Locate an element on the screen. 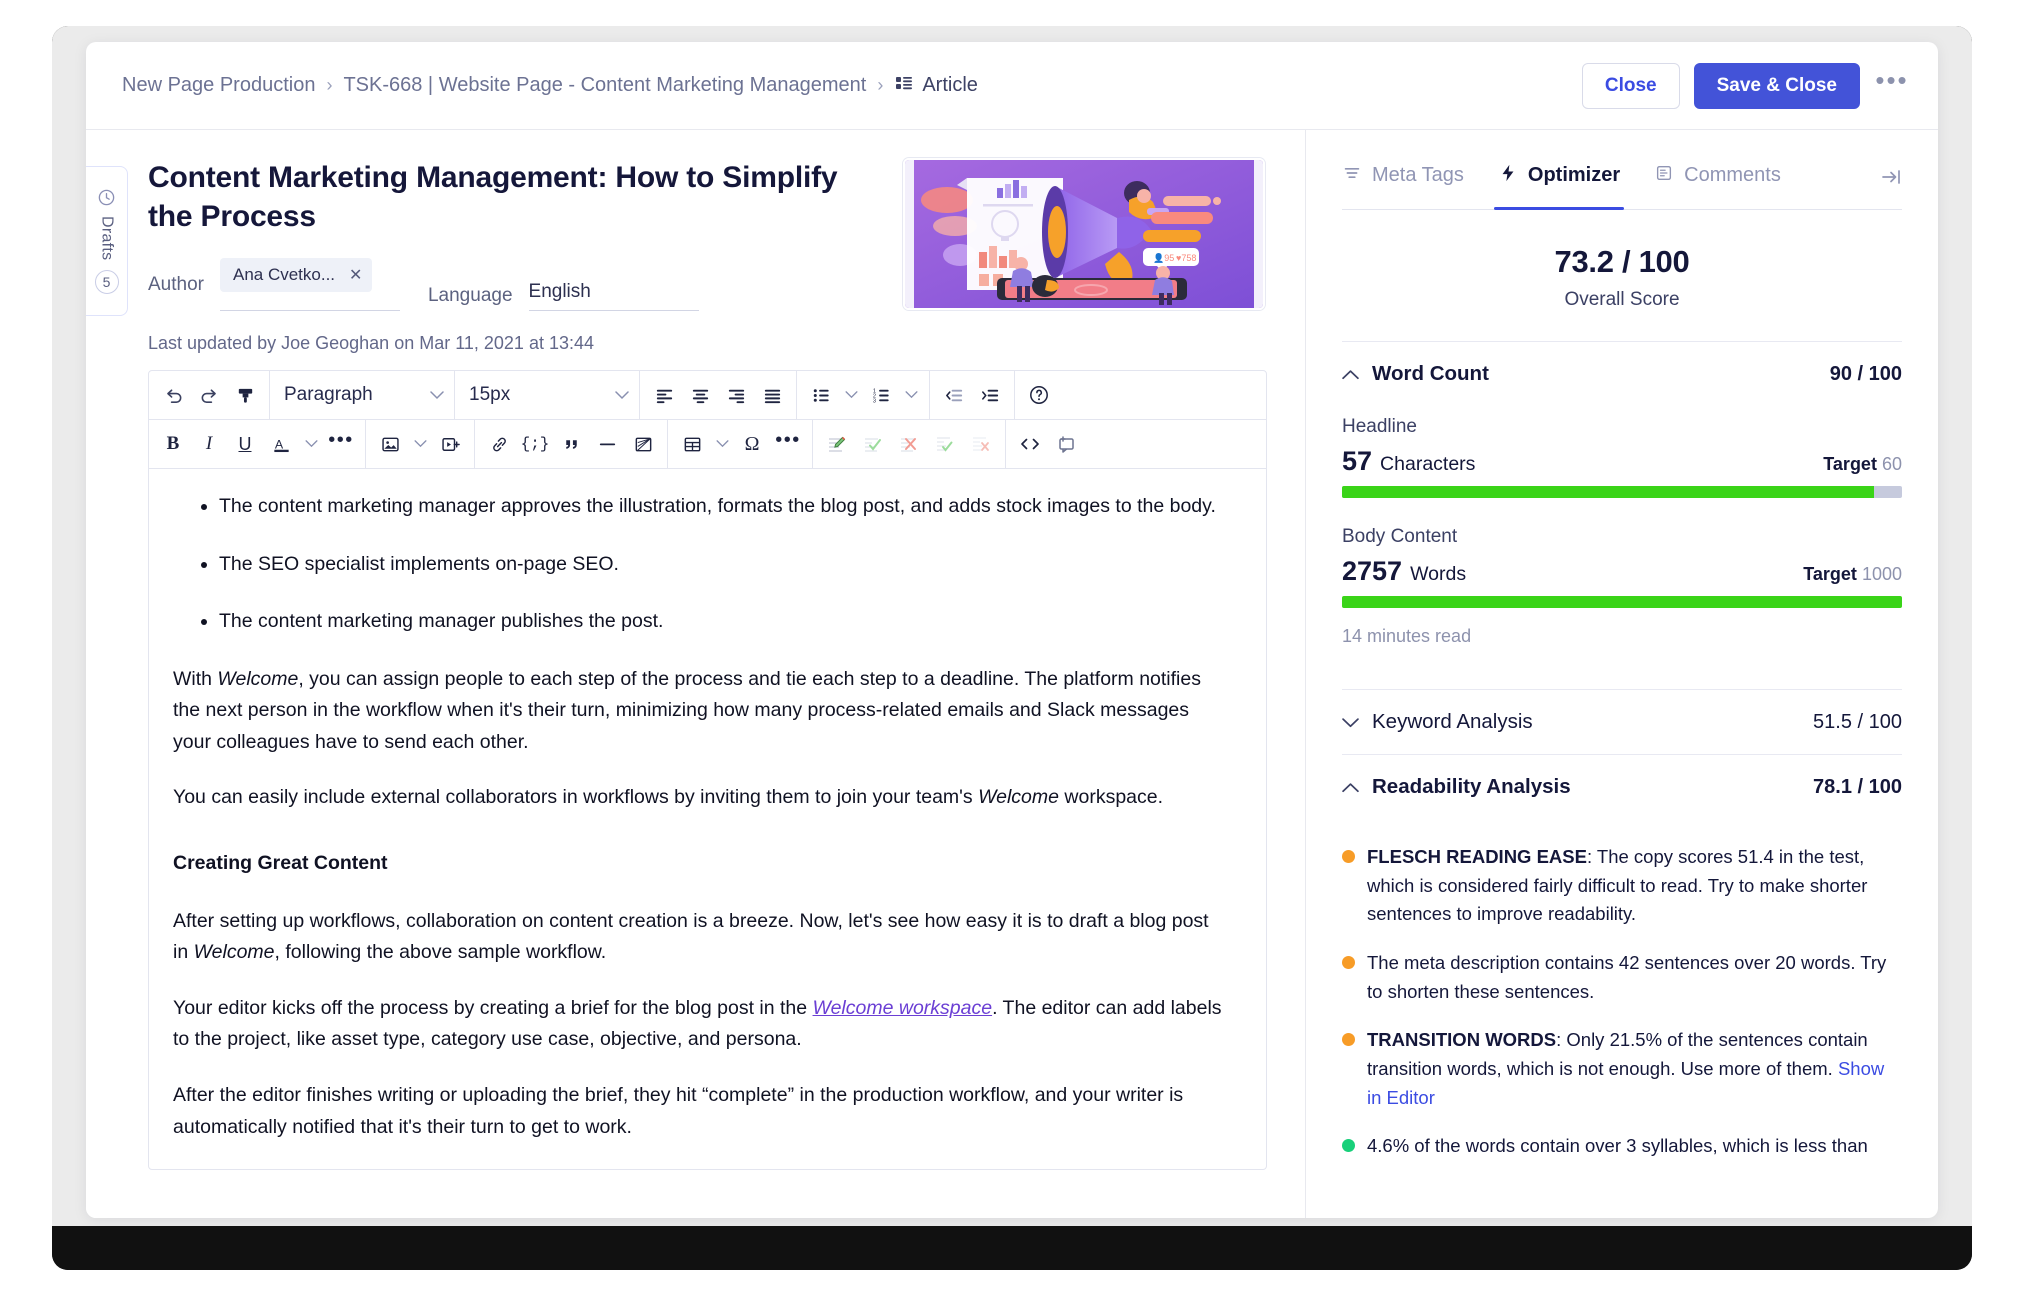 The width and height of the screenshot is (2024, 1296). undo-icon is located at coordinates (173, 395).